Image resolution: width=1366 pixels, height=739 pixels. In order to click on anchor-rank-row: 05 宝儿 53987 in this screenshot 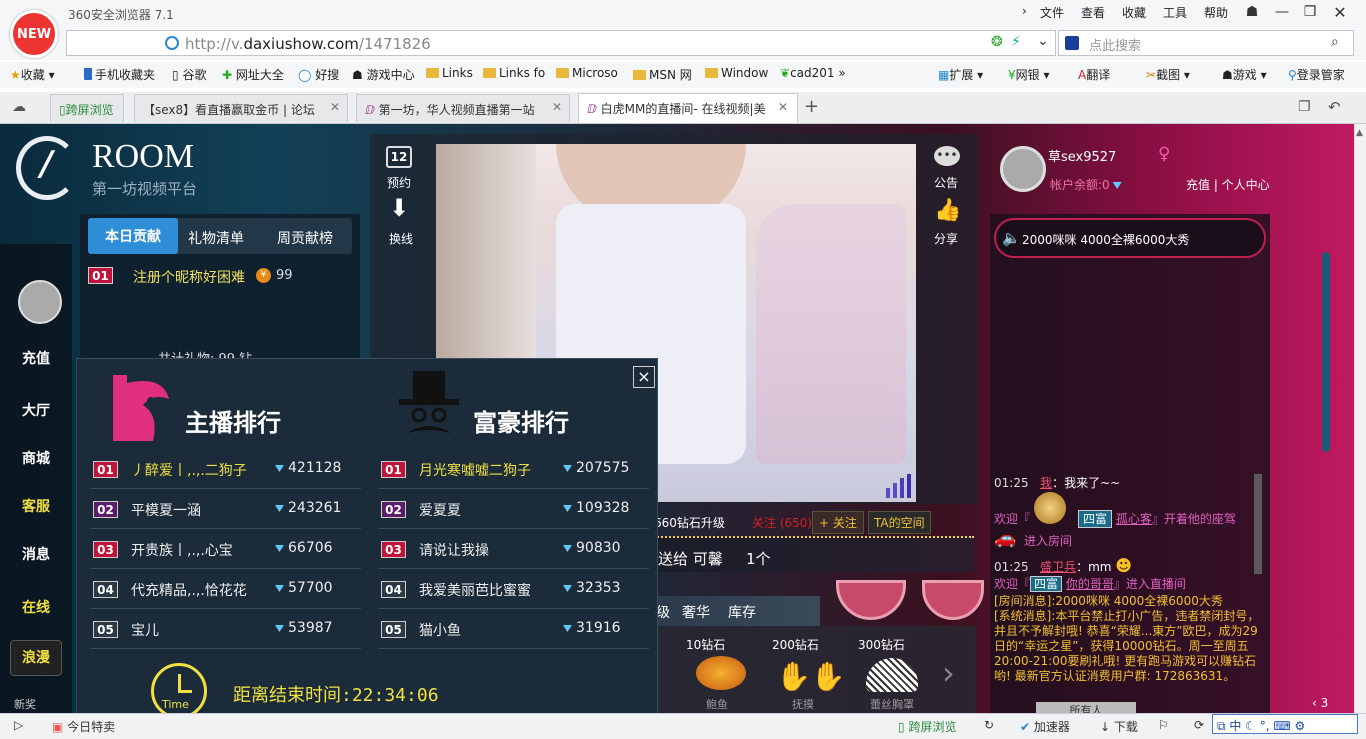, I will do `click(226, 630)`.